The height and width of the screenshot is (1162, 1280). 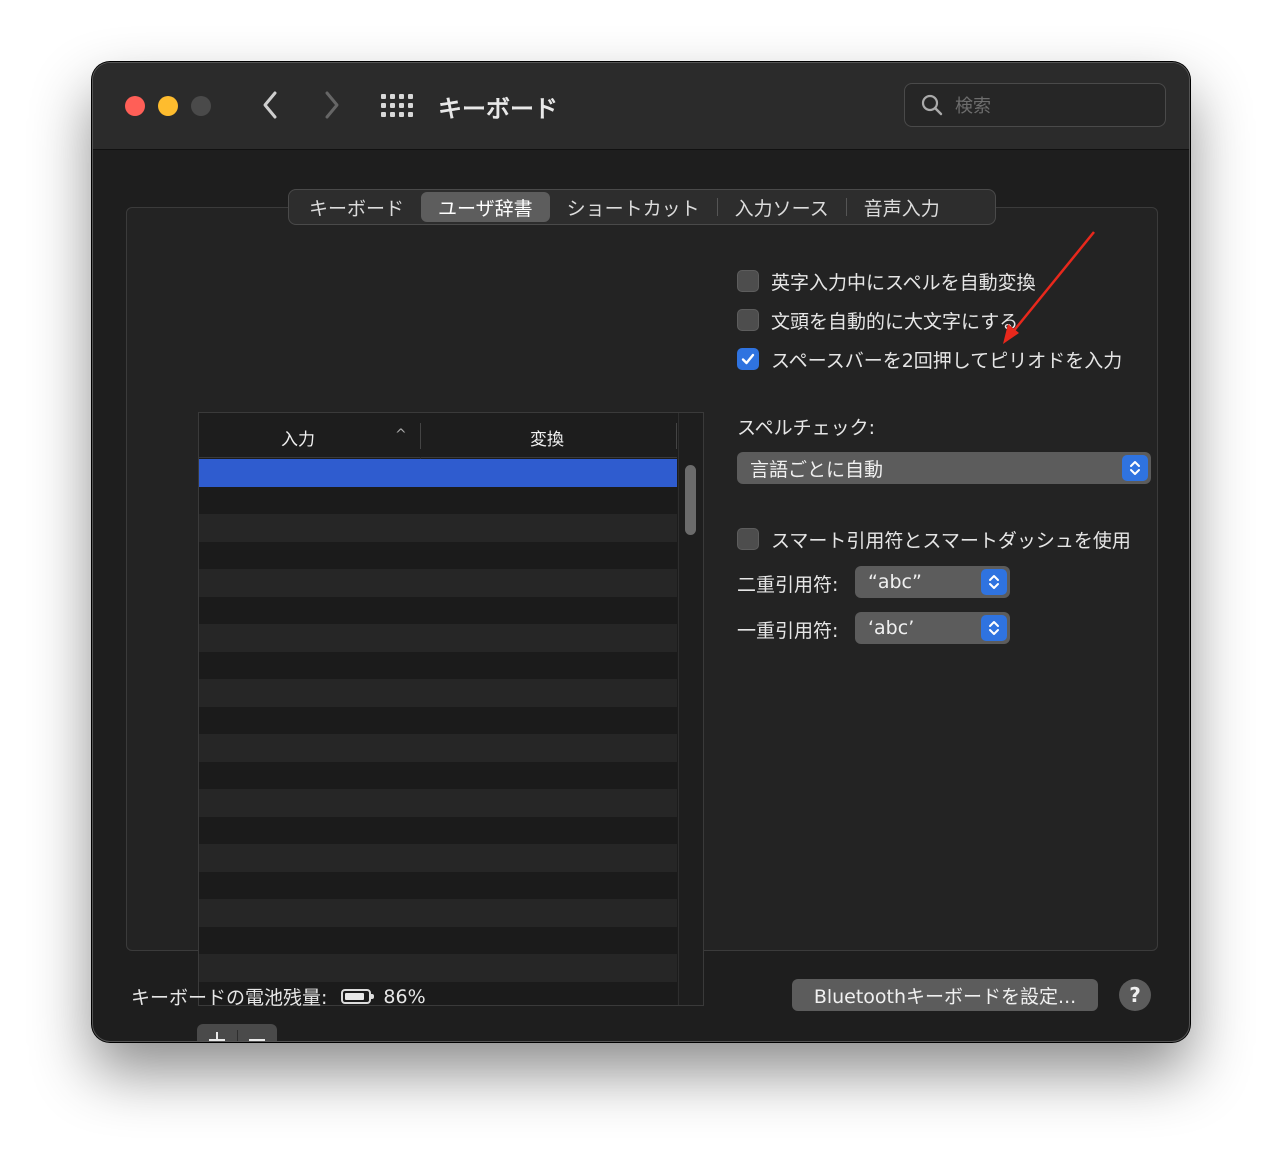 I want to click on column-header-conversion: 変換, so click(x=547, y=437).